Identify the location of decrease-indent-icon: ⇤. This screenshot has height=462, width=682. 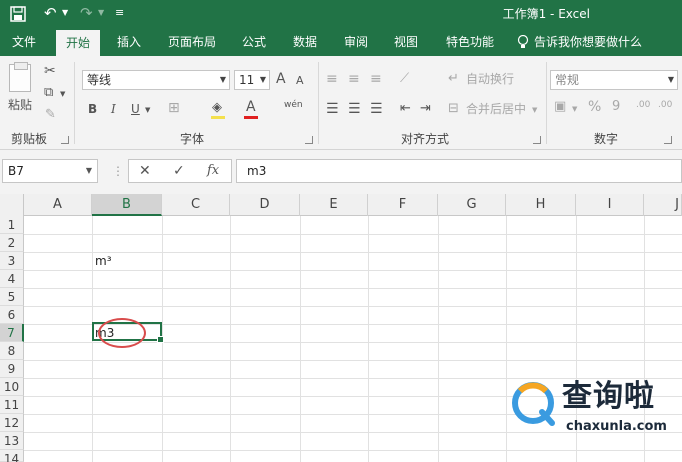
(405, 109).